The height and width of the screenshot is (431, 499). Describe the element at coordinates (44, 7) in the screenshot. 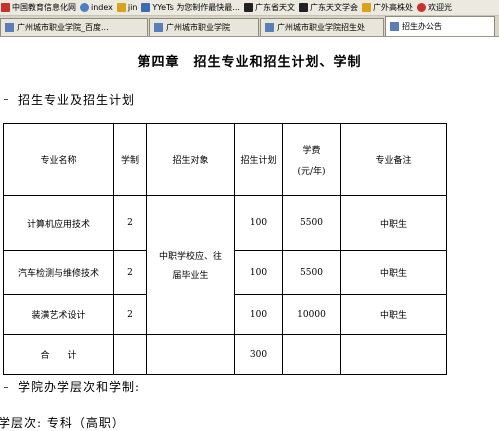

I see `bookmark-label: 中国教育信息化网` at that location.